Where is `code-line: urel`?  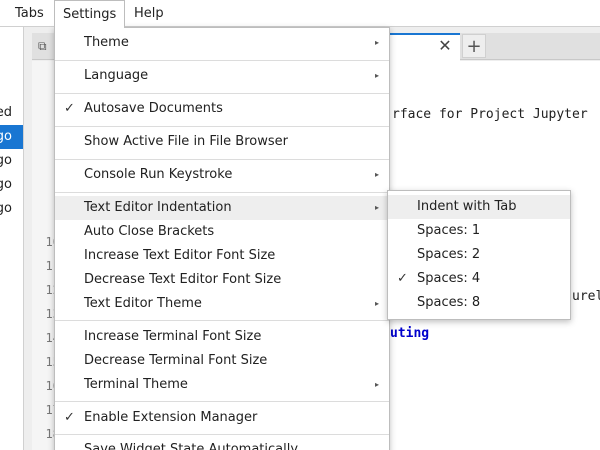 code-line: urel is located at coordinates (586, 296).